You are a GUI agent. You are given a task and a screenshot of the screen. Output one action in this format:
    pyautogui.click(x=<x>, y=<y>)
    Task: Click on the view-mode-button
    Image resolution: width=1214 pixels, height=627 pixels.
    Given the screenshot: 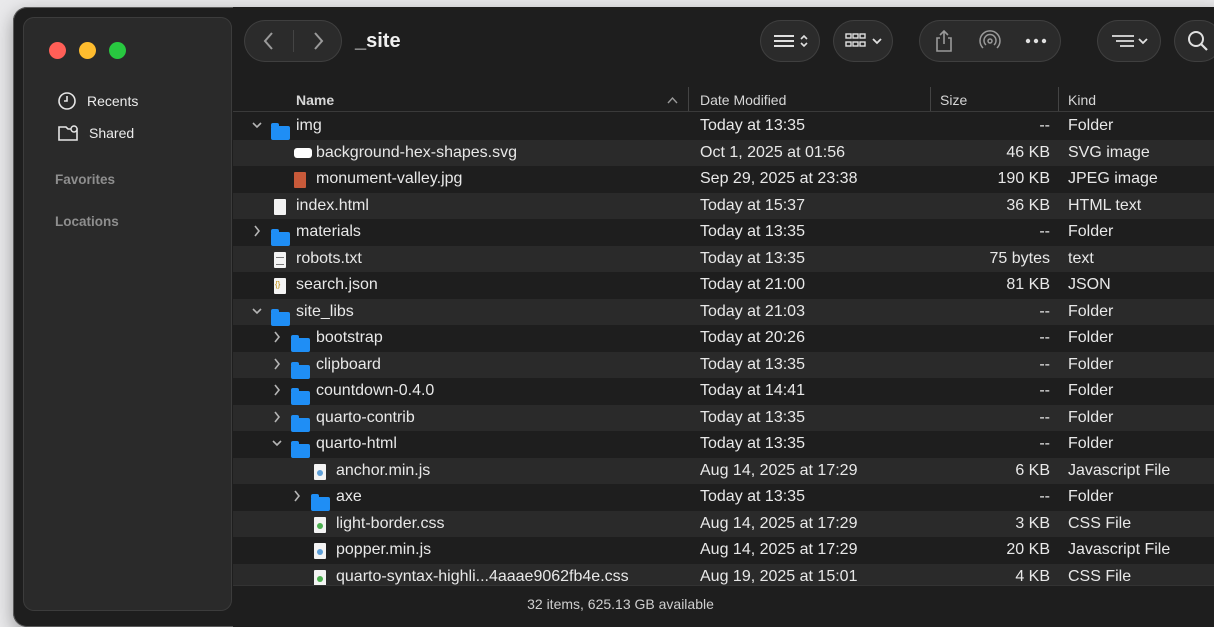 What is the action you would take?
    pyautogui.click(x=790, y=41)
    